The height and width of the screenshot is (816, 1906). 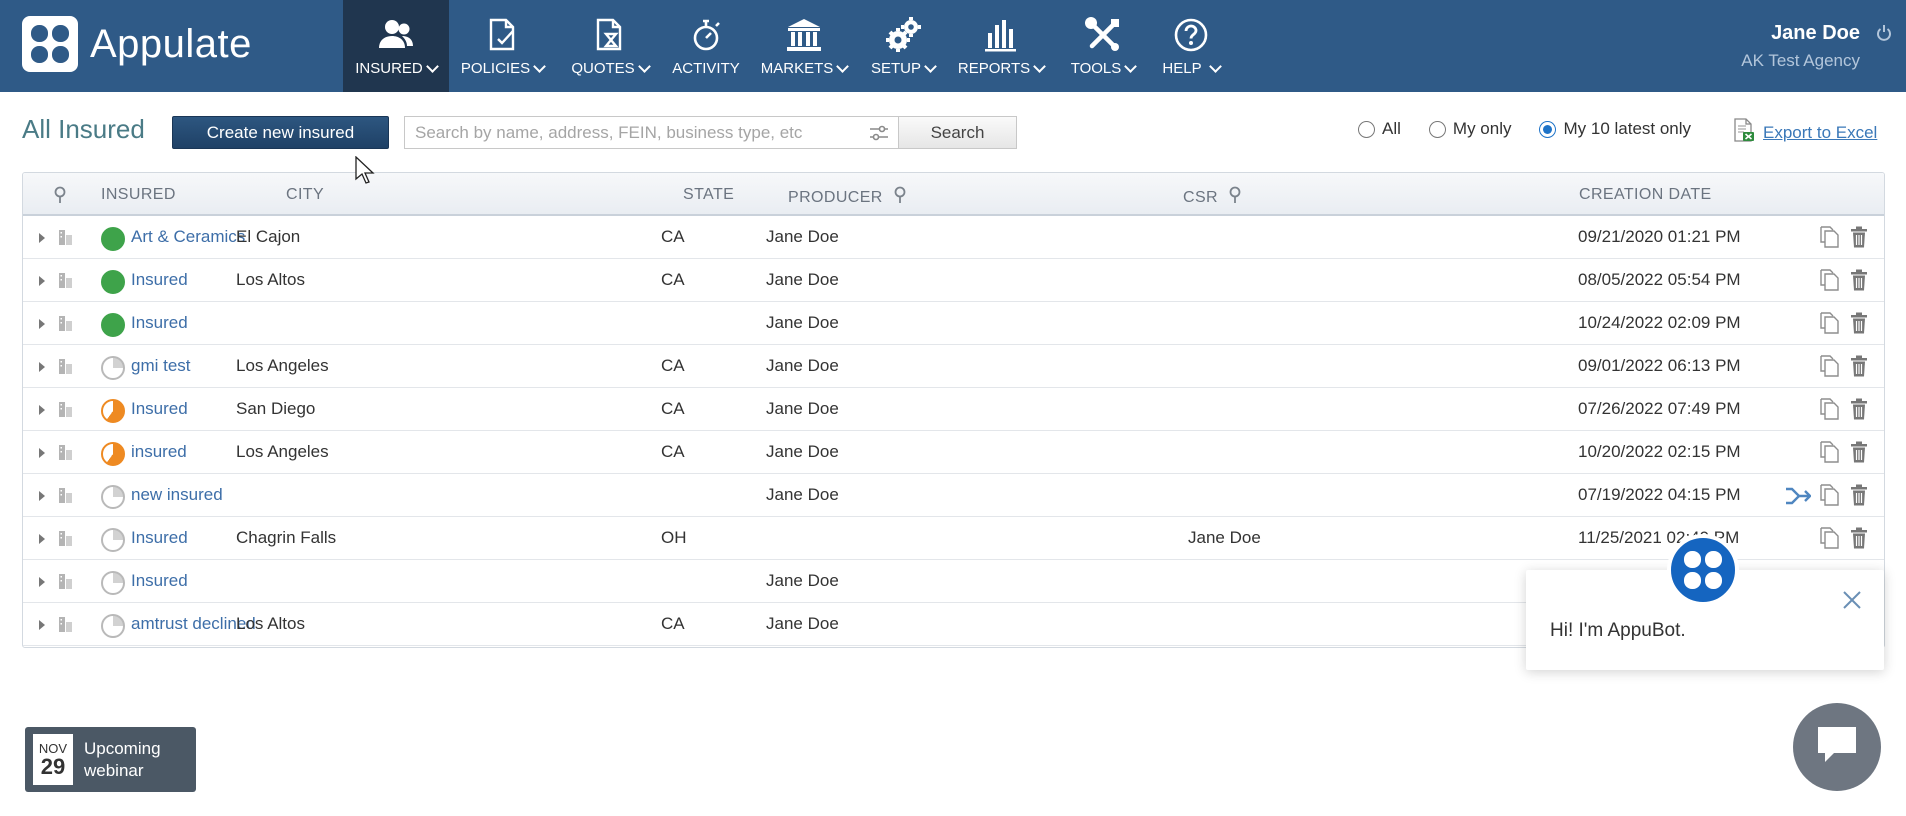 What do you see at coordinates (706, 35) in the screenshot?
I see `stopwatch-icon` at bounding box center [706, 35].